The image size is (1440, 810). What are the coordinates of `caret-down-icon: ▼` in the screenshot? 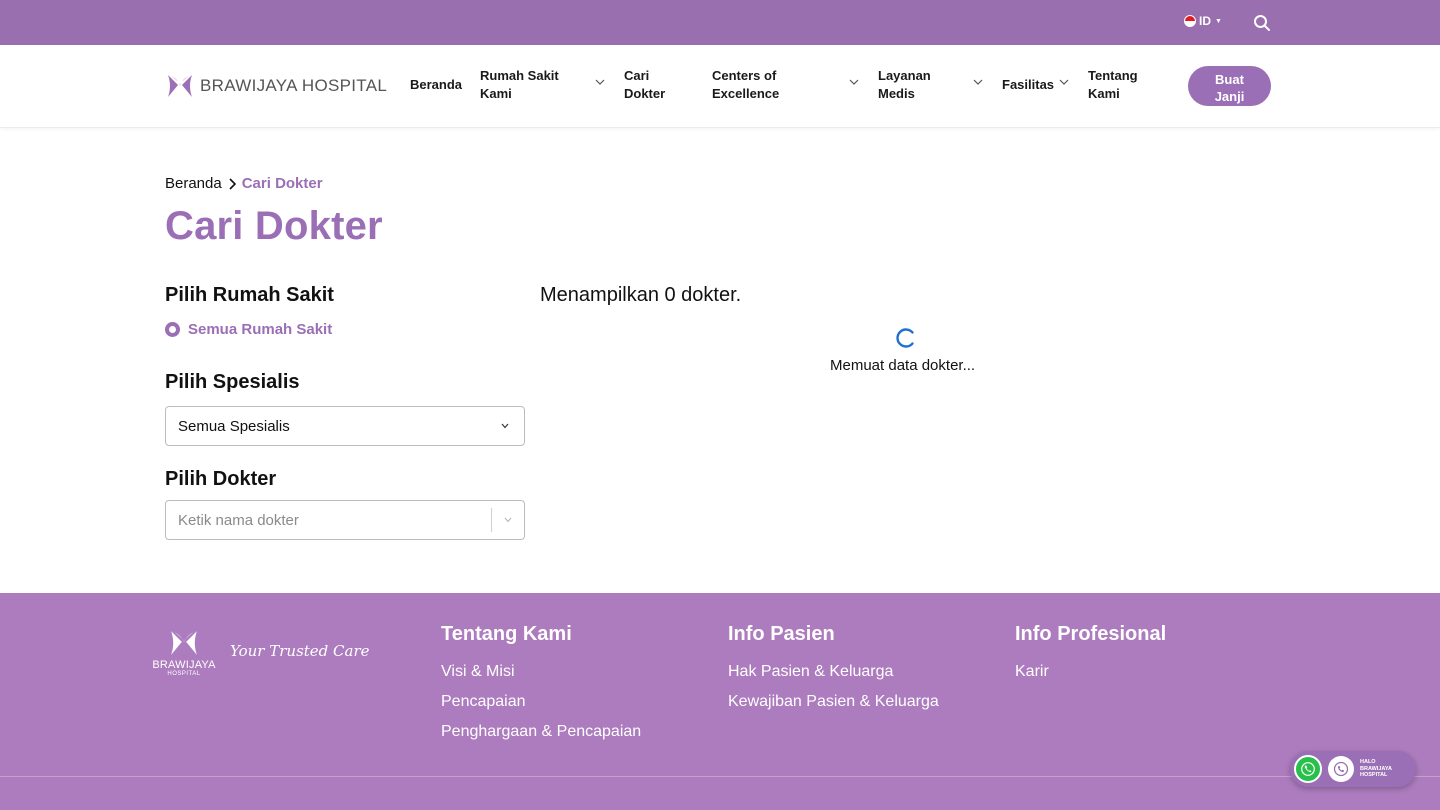 It's located at (1218, 21).